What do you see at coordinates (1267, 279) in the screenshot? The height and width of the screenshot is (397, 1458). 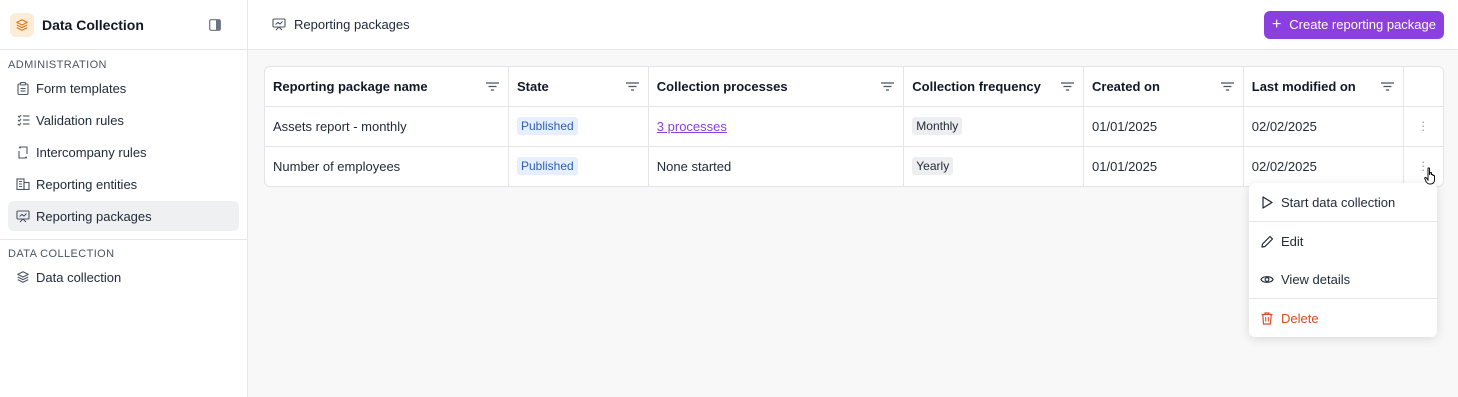 I see `eye-icon` at bounding box center [1267, 279].